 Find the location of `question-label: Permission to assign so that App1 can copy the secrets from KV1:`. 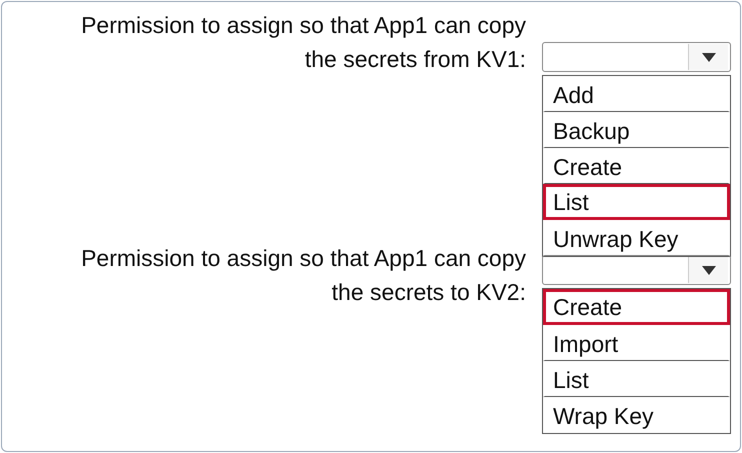

question-label: Permission to assign so that App1 can copy the secrets from KV1: is located at coordinates (303, 42).